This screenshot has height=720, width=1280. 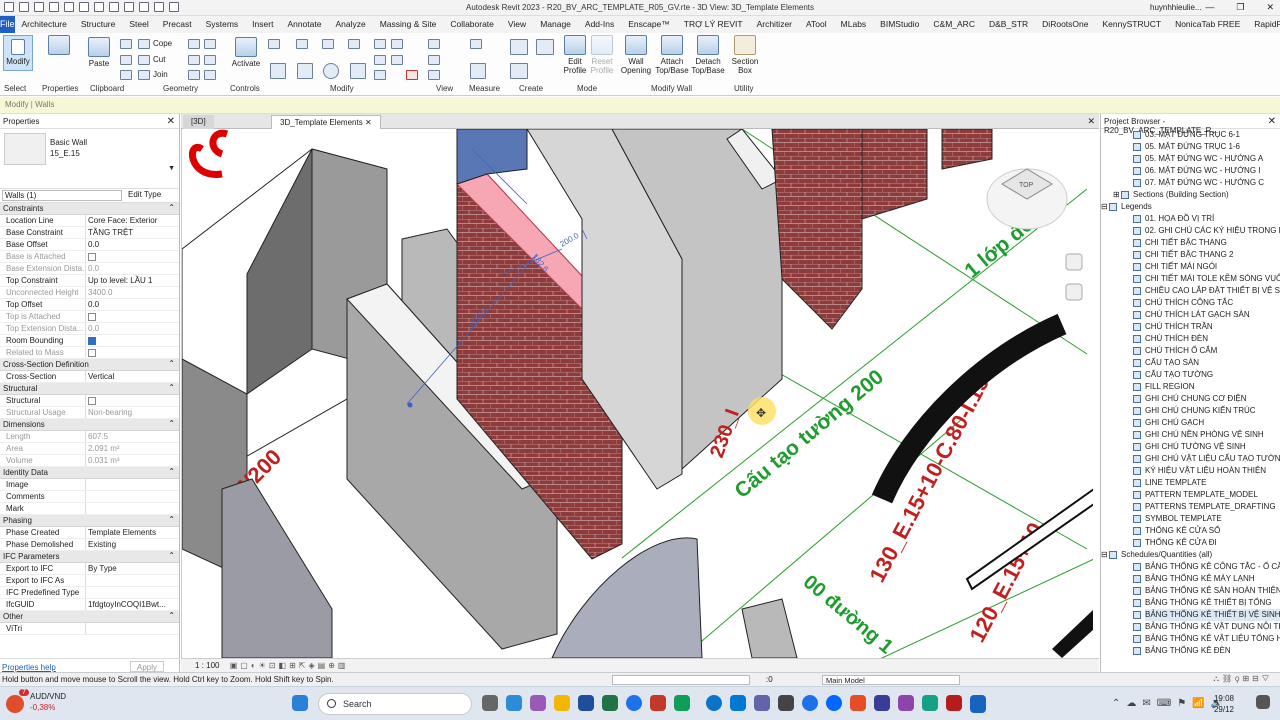 What do you see at coordinates (1074, 277) in the screenshot?
I see `navigation-bar` at bounding box center [1074, 277].